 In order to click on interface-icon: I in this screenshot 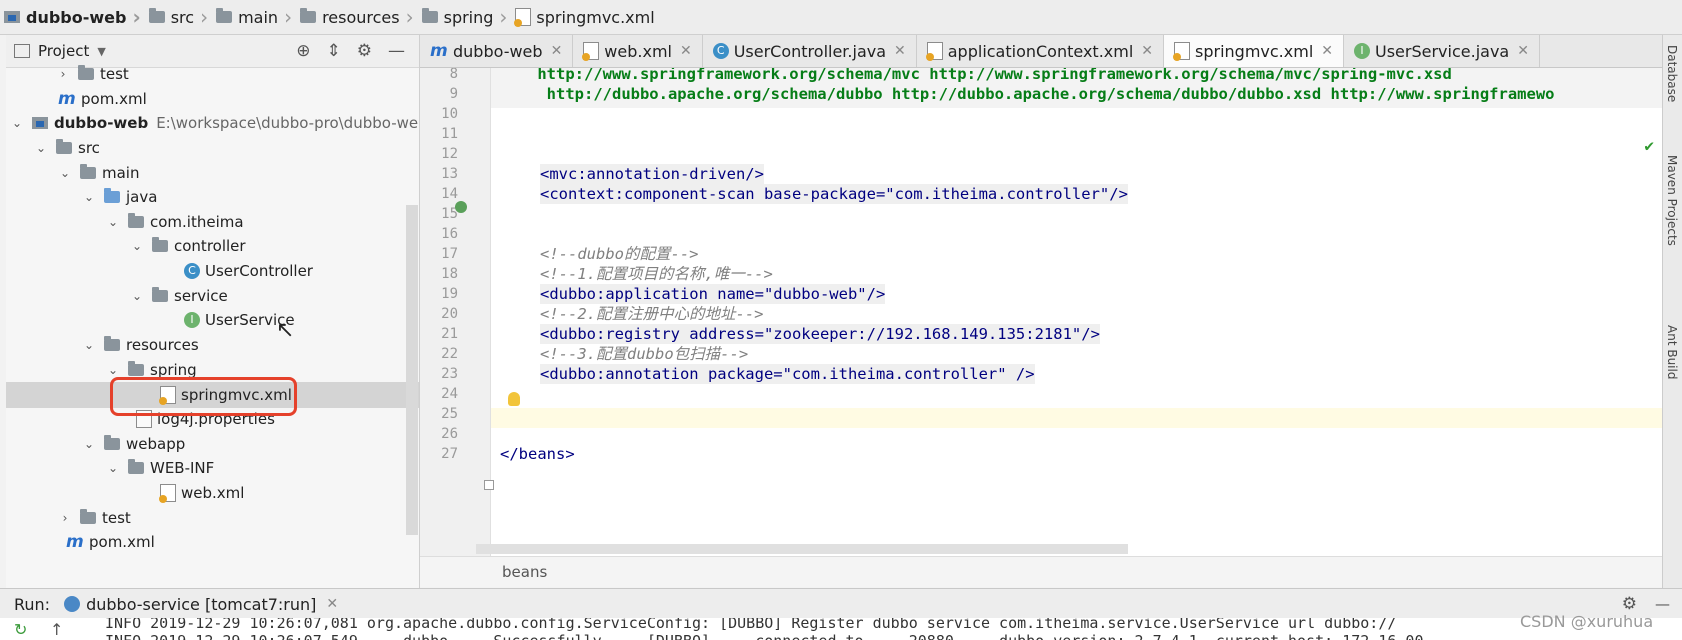, I will do `click(1362, 51)`.